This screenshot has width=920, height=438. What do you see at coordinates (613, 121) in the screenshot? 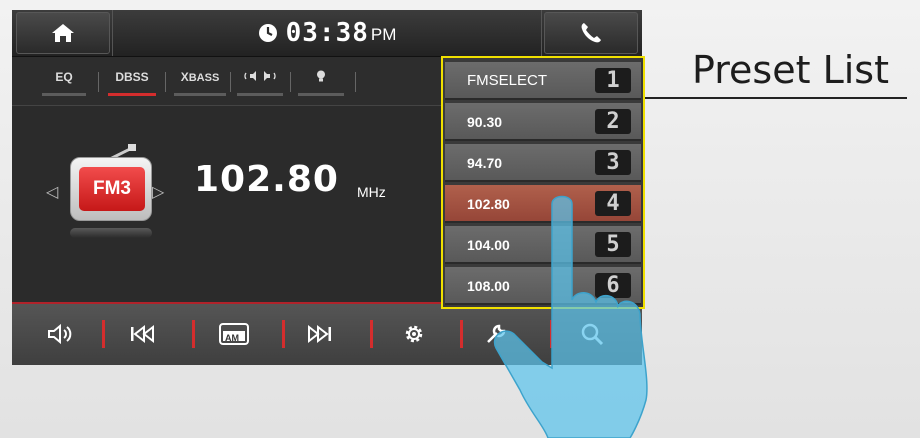
I see `preset-number: 2` at bounding box center [613, 121].